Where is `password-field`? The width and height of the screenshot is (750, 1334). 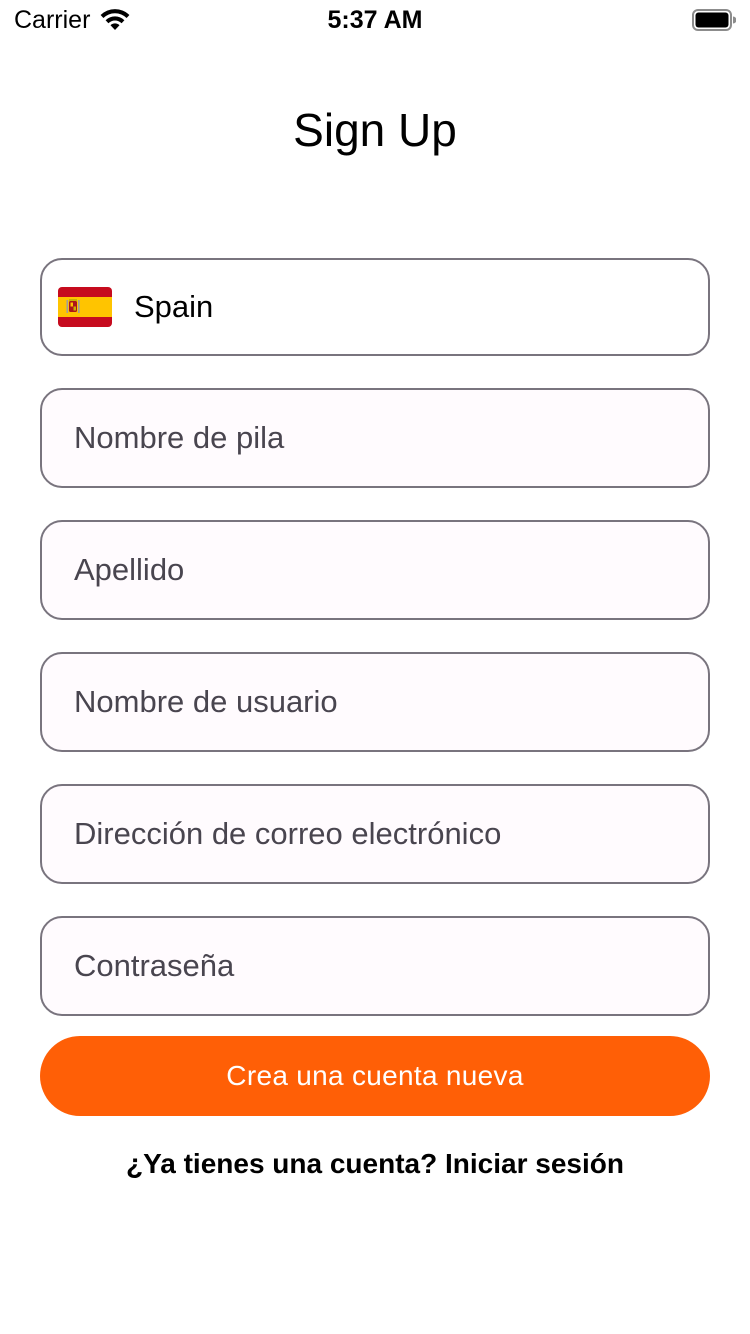
password-field is located at coordinates (375, 966).